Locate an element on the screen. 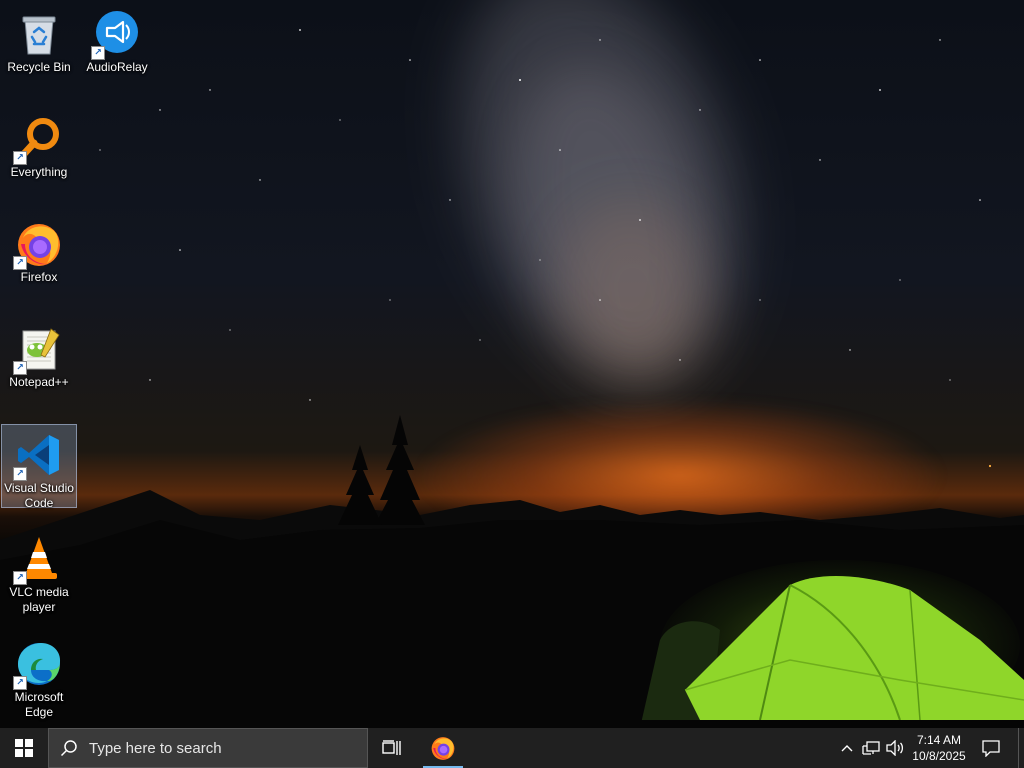 Image resolution: width=1024 pixels, height=768 pixels. edge-icon: ↗ is located at coordinates (38, 665).